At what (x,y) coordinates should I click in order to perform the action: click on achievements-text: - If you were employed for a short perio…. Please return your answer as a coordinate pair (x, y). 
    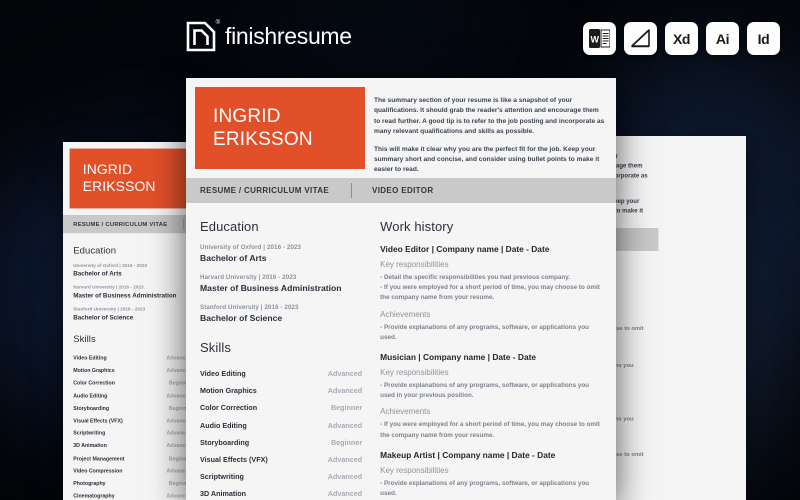
    Looking at the image, I should click on (490, 430).